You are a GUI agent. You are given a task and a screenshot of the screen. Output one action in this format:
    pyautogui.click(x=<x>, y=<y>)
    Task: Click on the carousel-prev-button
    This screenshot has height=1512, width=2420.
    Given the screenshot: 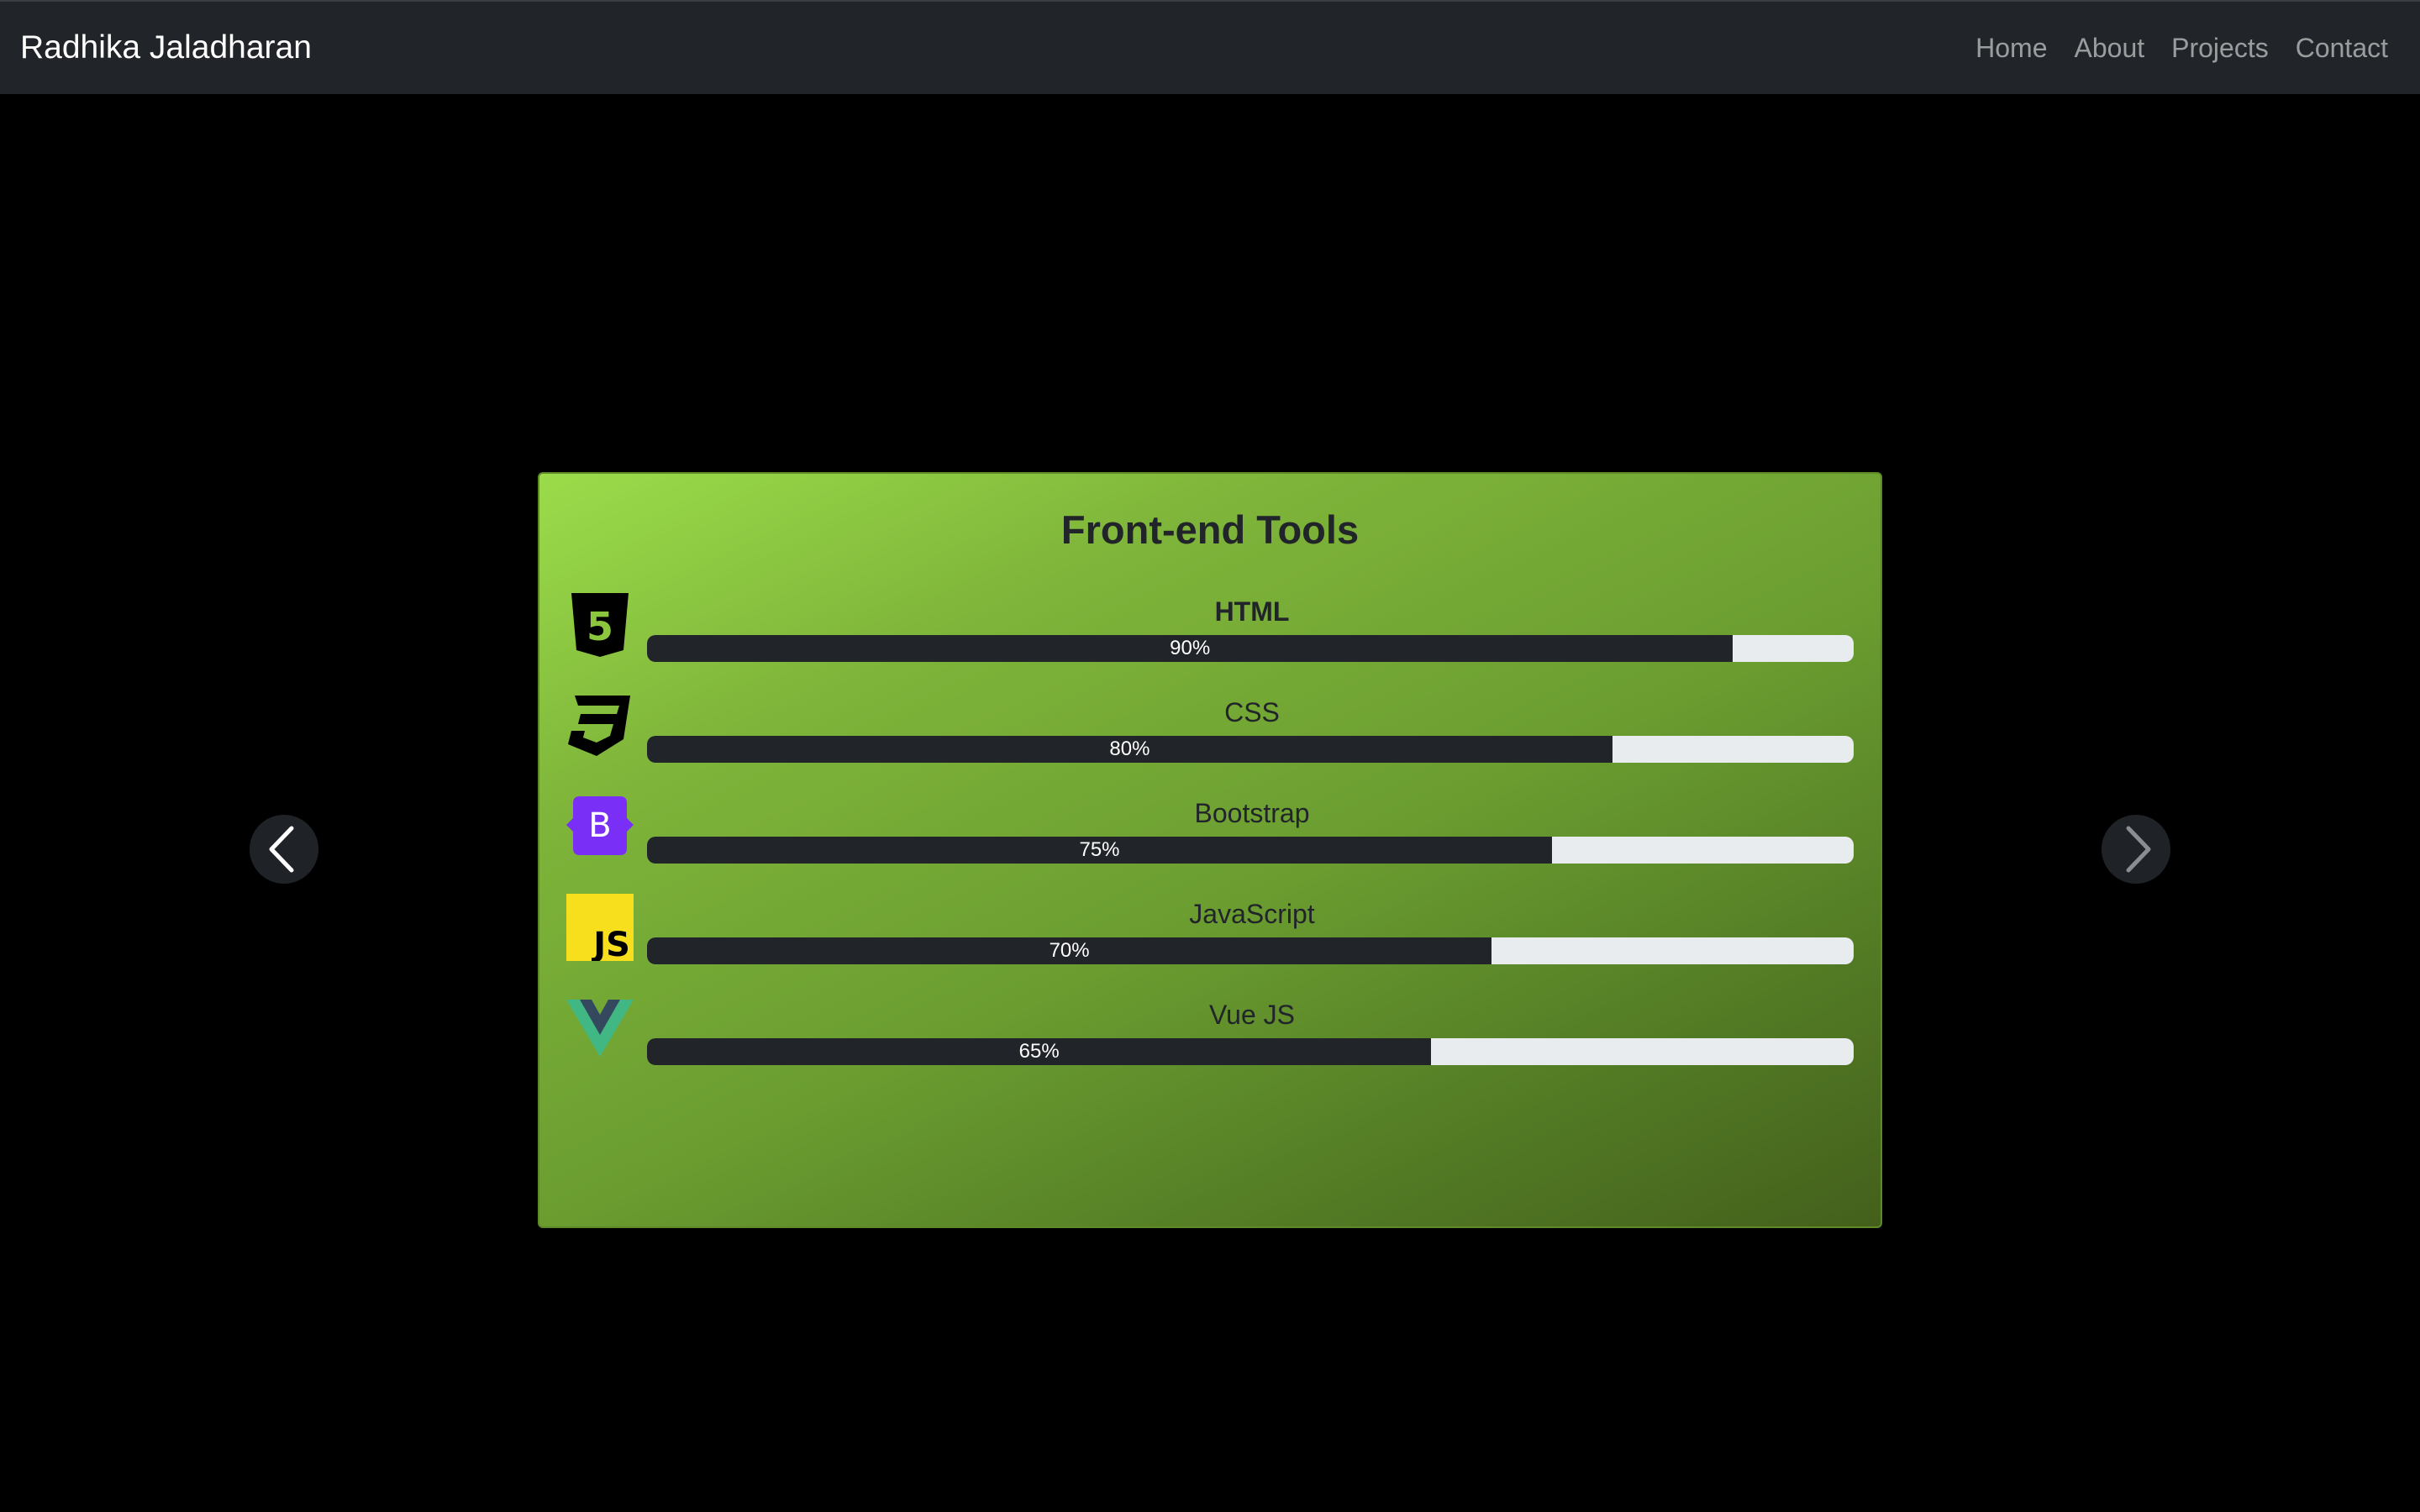 What is the action you would take?
    pyautogui.click(x=284, y=849)
    